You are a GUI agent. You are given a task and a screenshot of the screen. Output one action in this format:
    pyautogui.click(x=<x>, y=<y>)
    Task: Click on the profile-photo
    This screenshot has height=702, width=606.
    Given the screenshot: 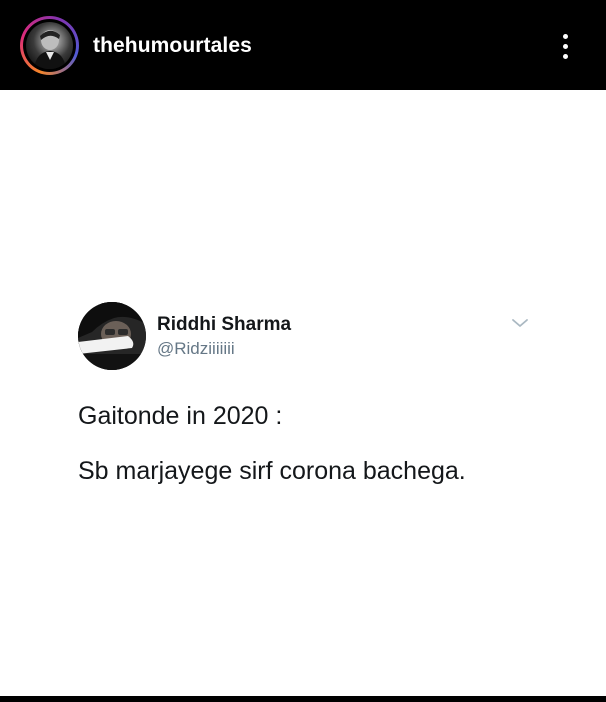 What is the action you would take?
    pyautogui.click(x=49, y=45)
    